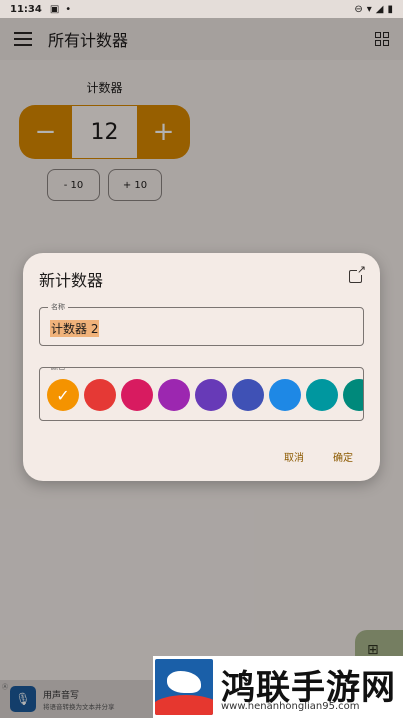 Image resolution: width=403 pixels, height=718 pixels. I want to click on color-picker: 颜色 ✓, so click(201, 394).